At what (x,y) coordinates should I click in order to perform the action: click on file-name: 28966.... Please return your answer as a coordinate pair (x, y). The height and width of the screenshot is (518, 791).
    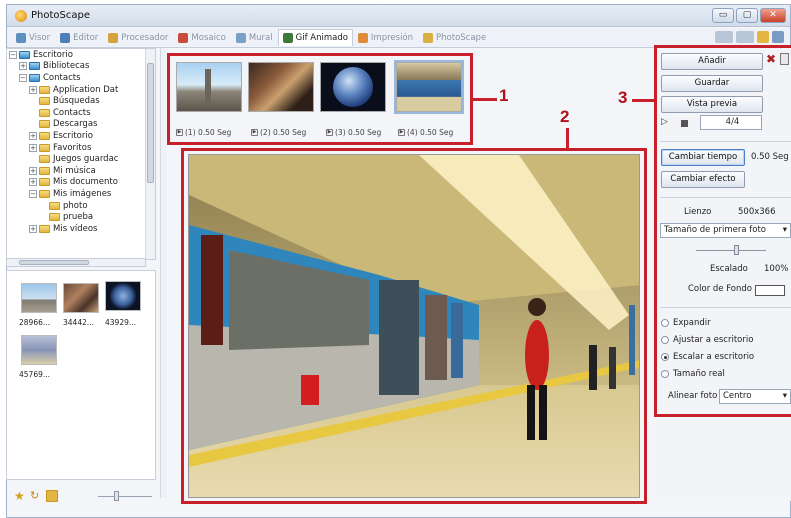
    Looking at the image, I should click on (35, 322).